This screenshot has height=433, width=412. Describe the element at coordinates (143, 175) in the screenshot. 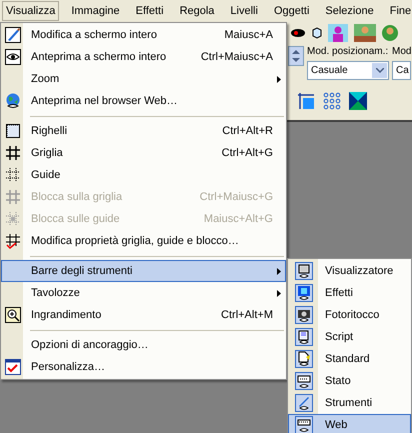

I see `menu-item: Guide` at that location.